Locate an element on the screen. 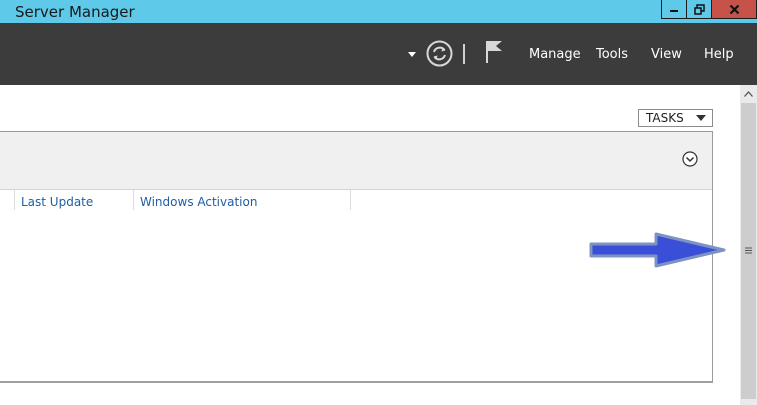 The height and width of the screenshot is (405, 757). vertical-scrollbar is located at coordinates (748, 245).